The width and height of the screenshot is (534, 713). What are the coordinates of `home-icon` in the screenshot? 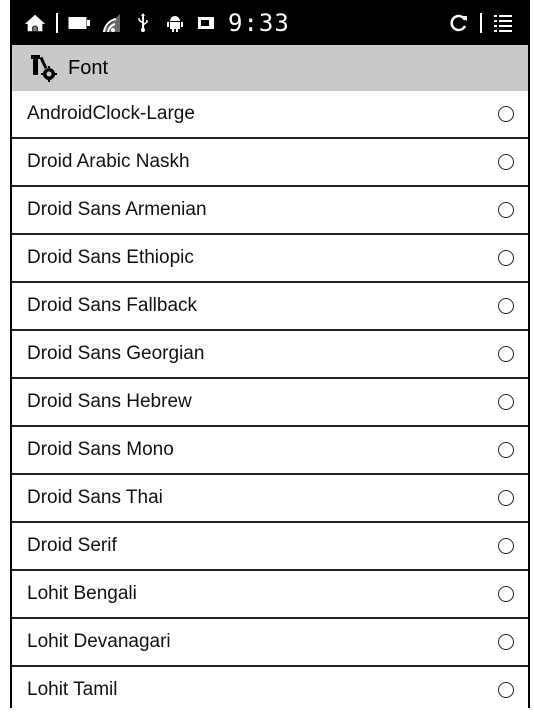 It's located at (35, 23).